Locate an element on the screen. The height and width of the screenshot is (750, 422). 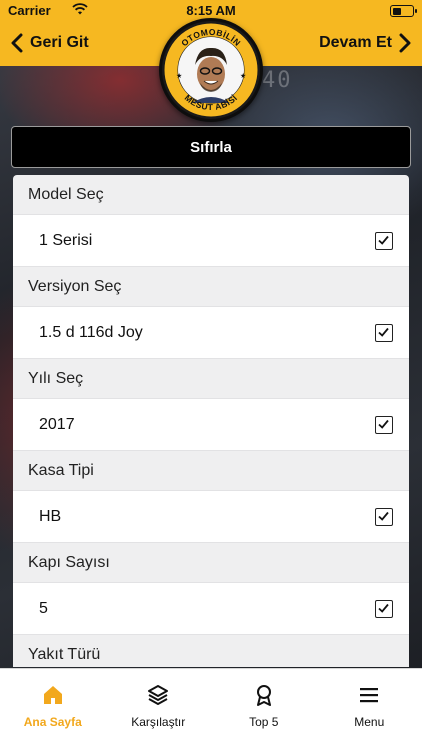
option-value: 2017 is located at coordinates (57, 424).